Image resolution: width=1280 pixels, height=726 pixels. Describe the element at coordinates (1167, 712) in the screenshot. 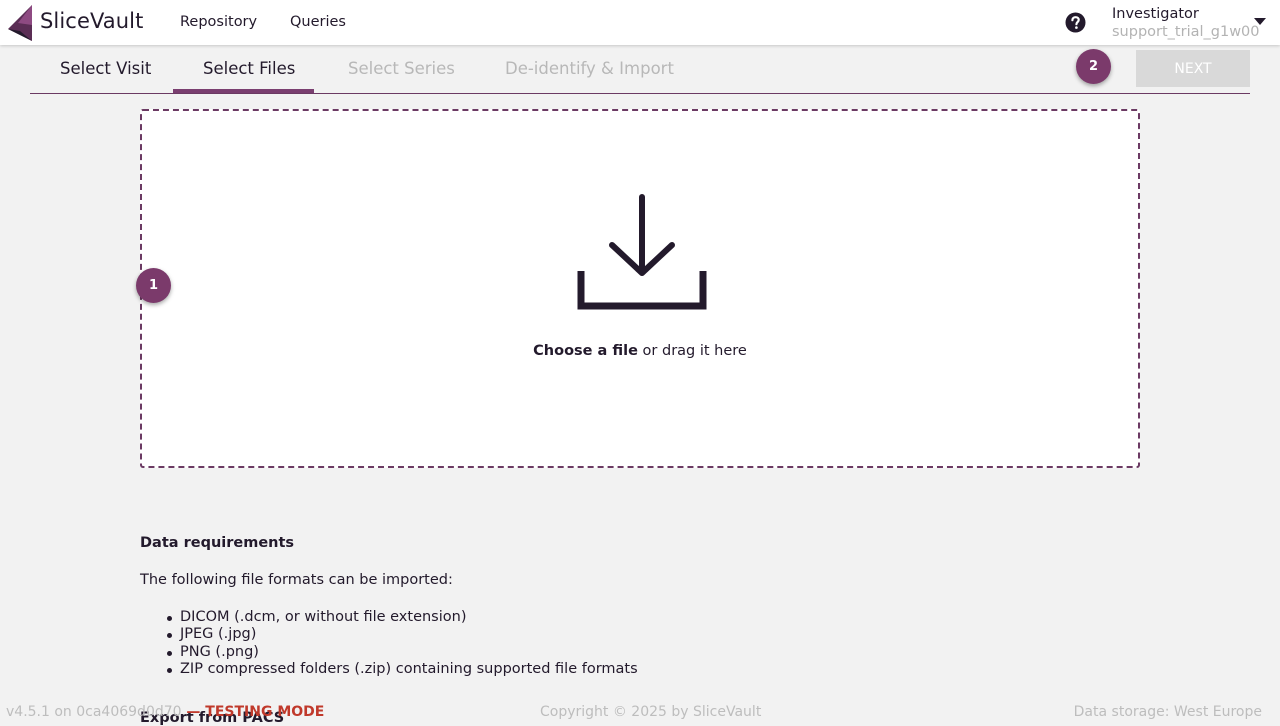

I see `data-storage-text: Data storage: West Europe` at that location.